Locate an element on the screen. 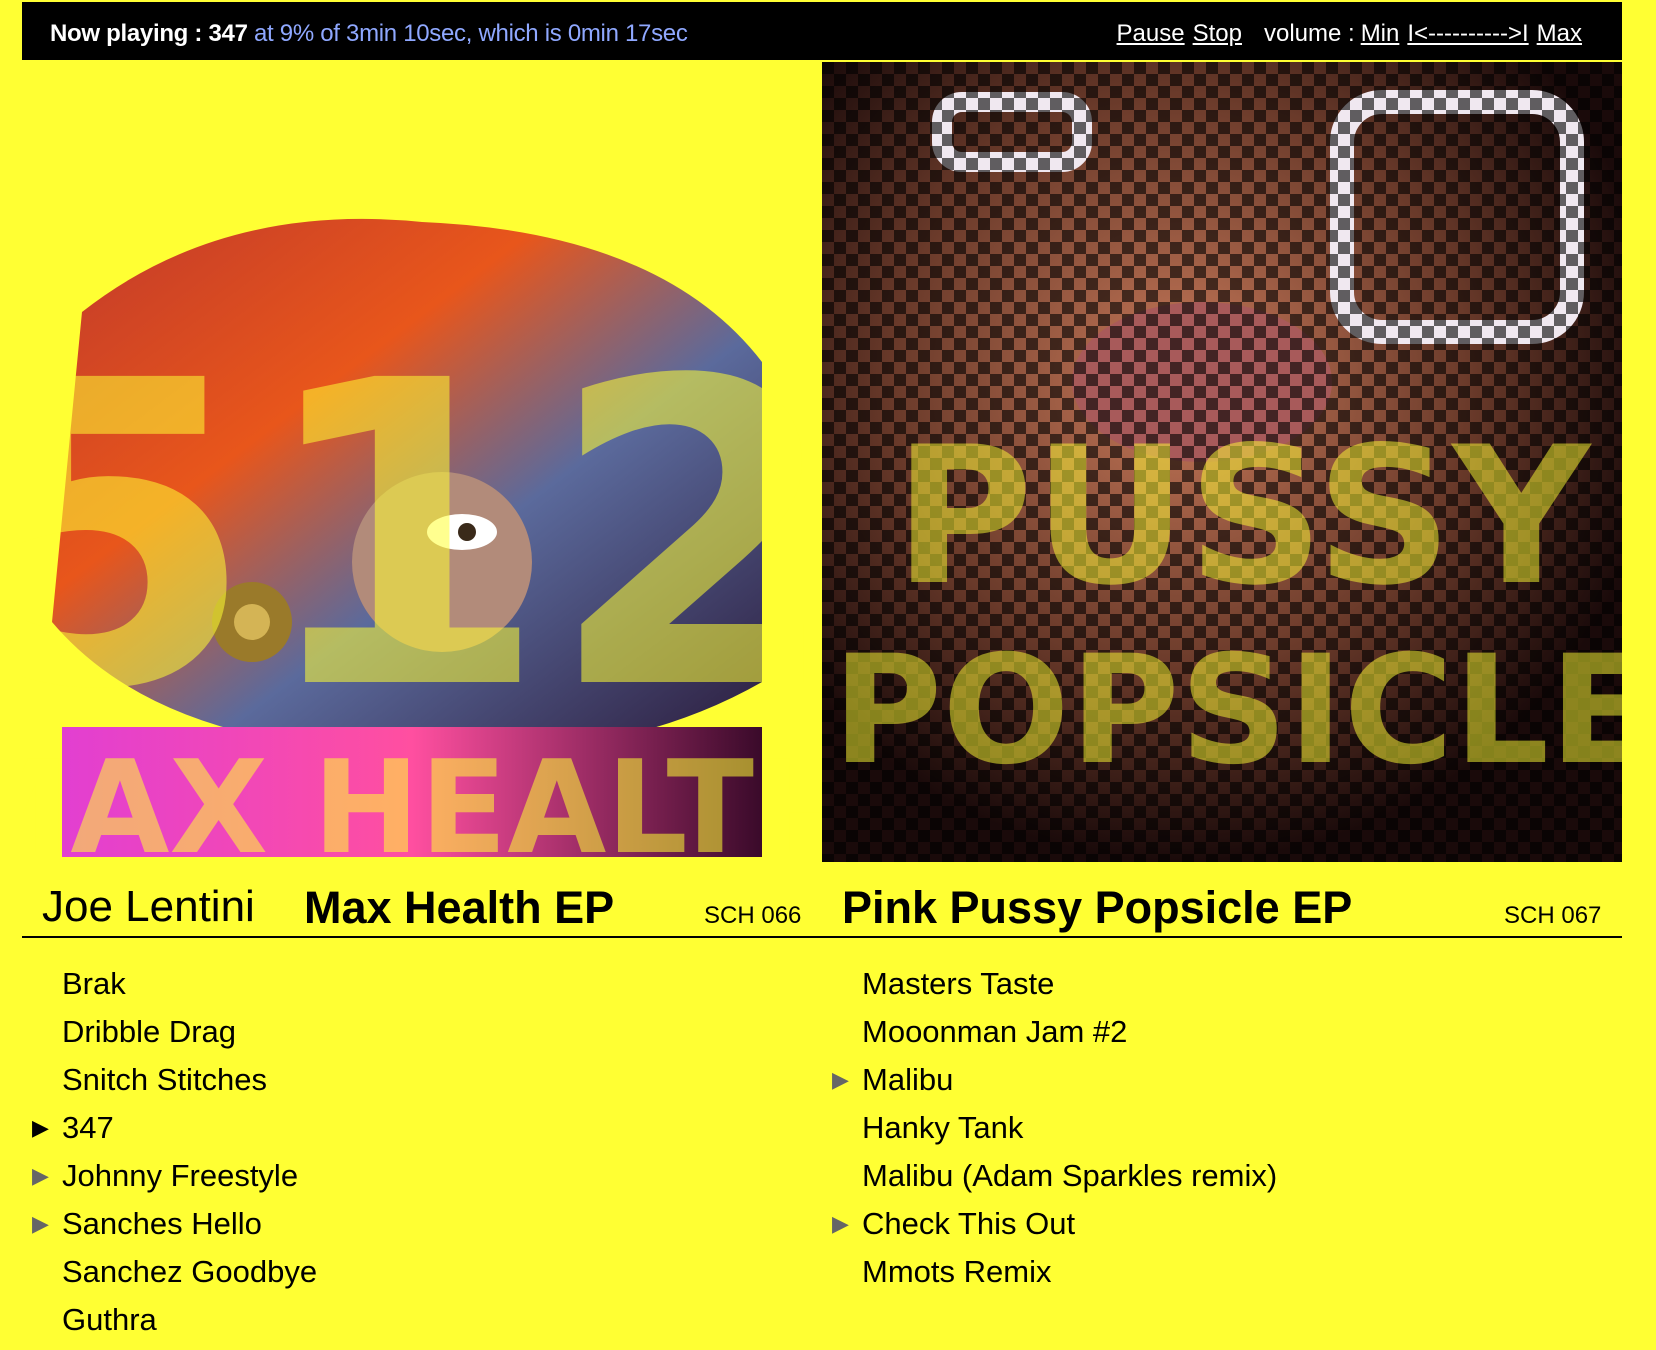 The image size is (1656, 1350). stop-button: Stop is located at coordinates (1217, 33).